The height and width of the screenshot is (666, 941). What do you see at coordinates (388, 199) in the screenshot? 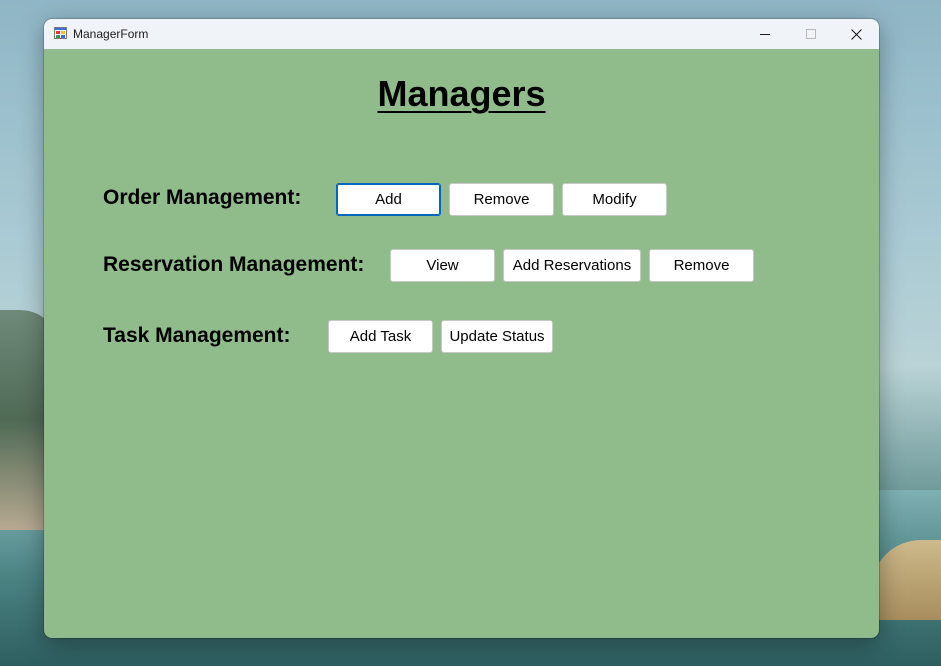
I see `order-add-button: Add` at bounding box center [388, 199].